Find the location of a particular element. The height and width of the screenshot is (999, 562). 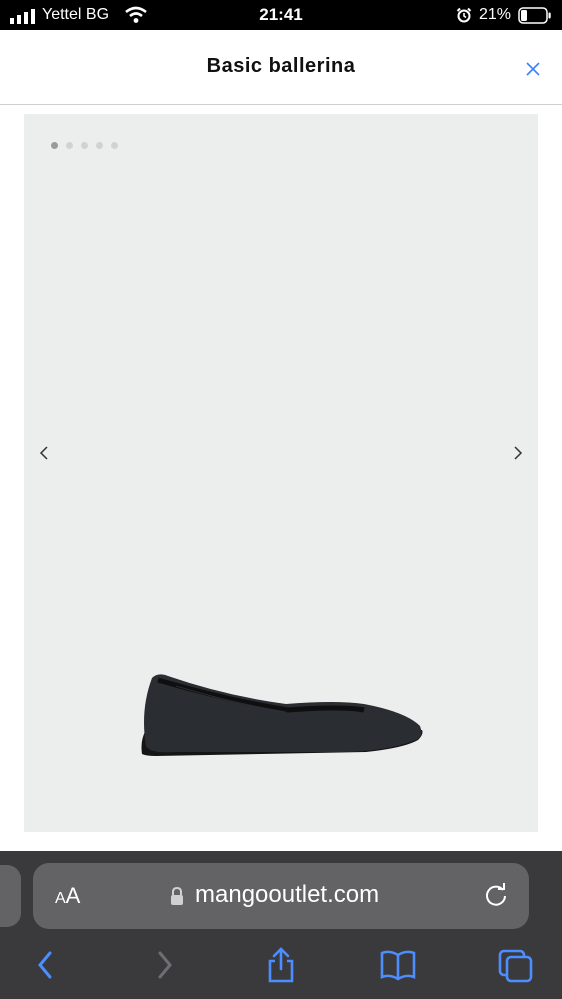

status-bar: Yettel BG 21:41 21% is located at coordinates (281, 15).